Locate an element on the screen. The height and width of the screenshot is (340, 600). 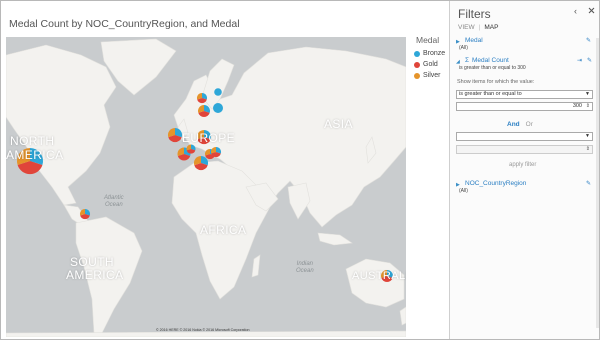
tab-view: VIEW is located at coordinates (466, 27).